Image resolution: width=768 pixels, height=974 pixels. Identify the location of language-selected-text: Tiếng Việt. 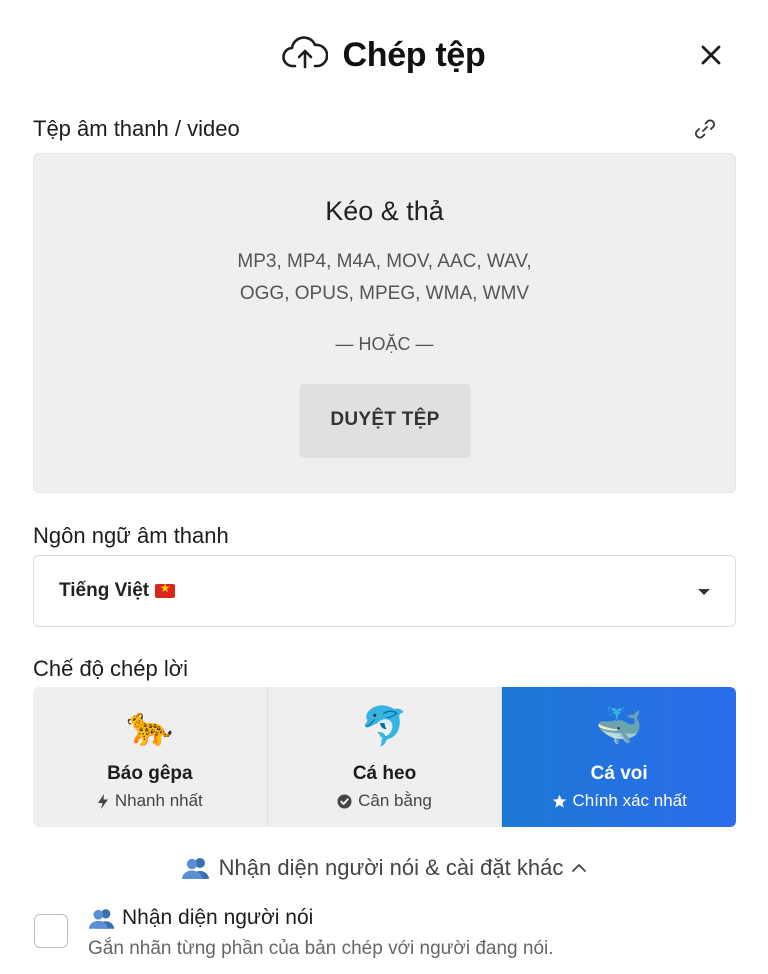
(104, 590).